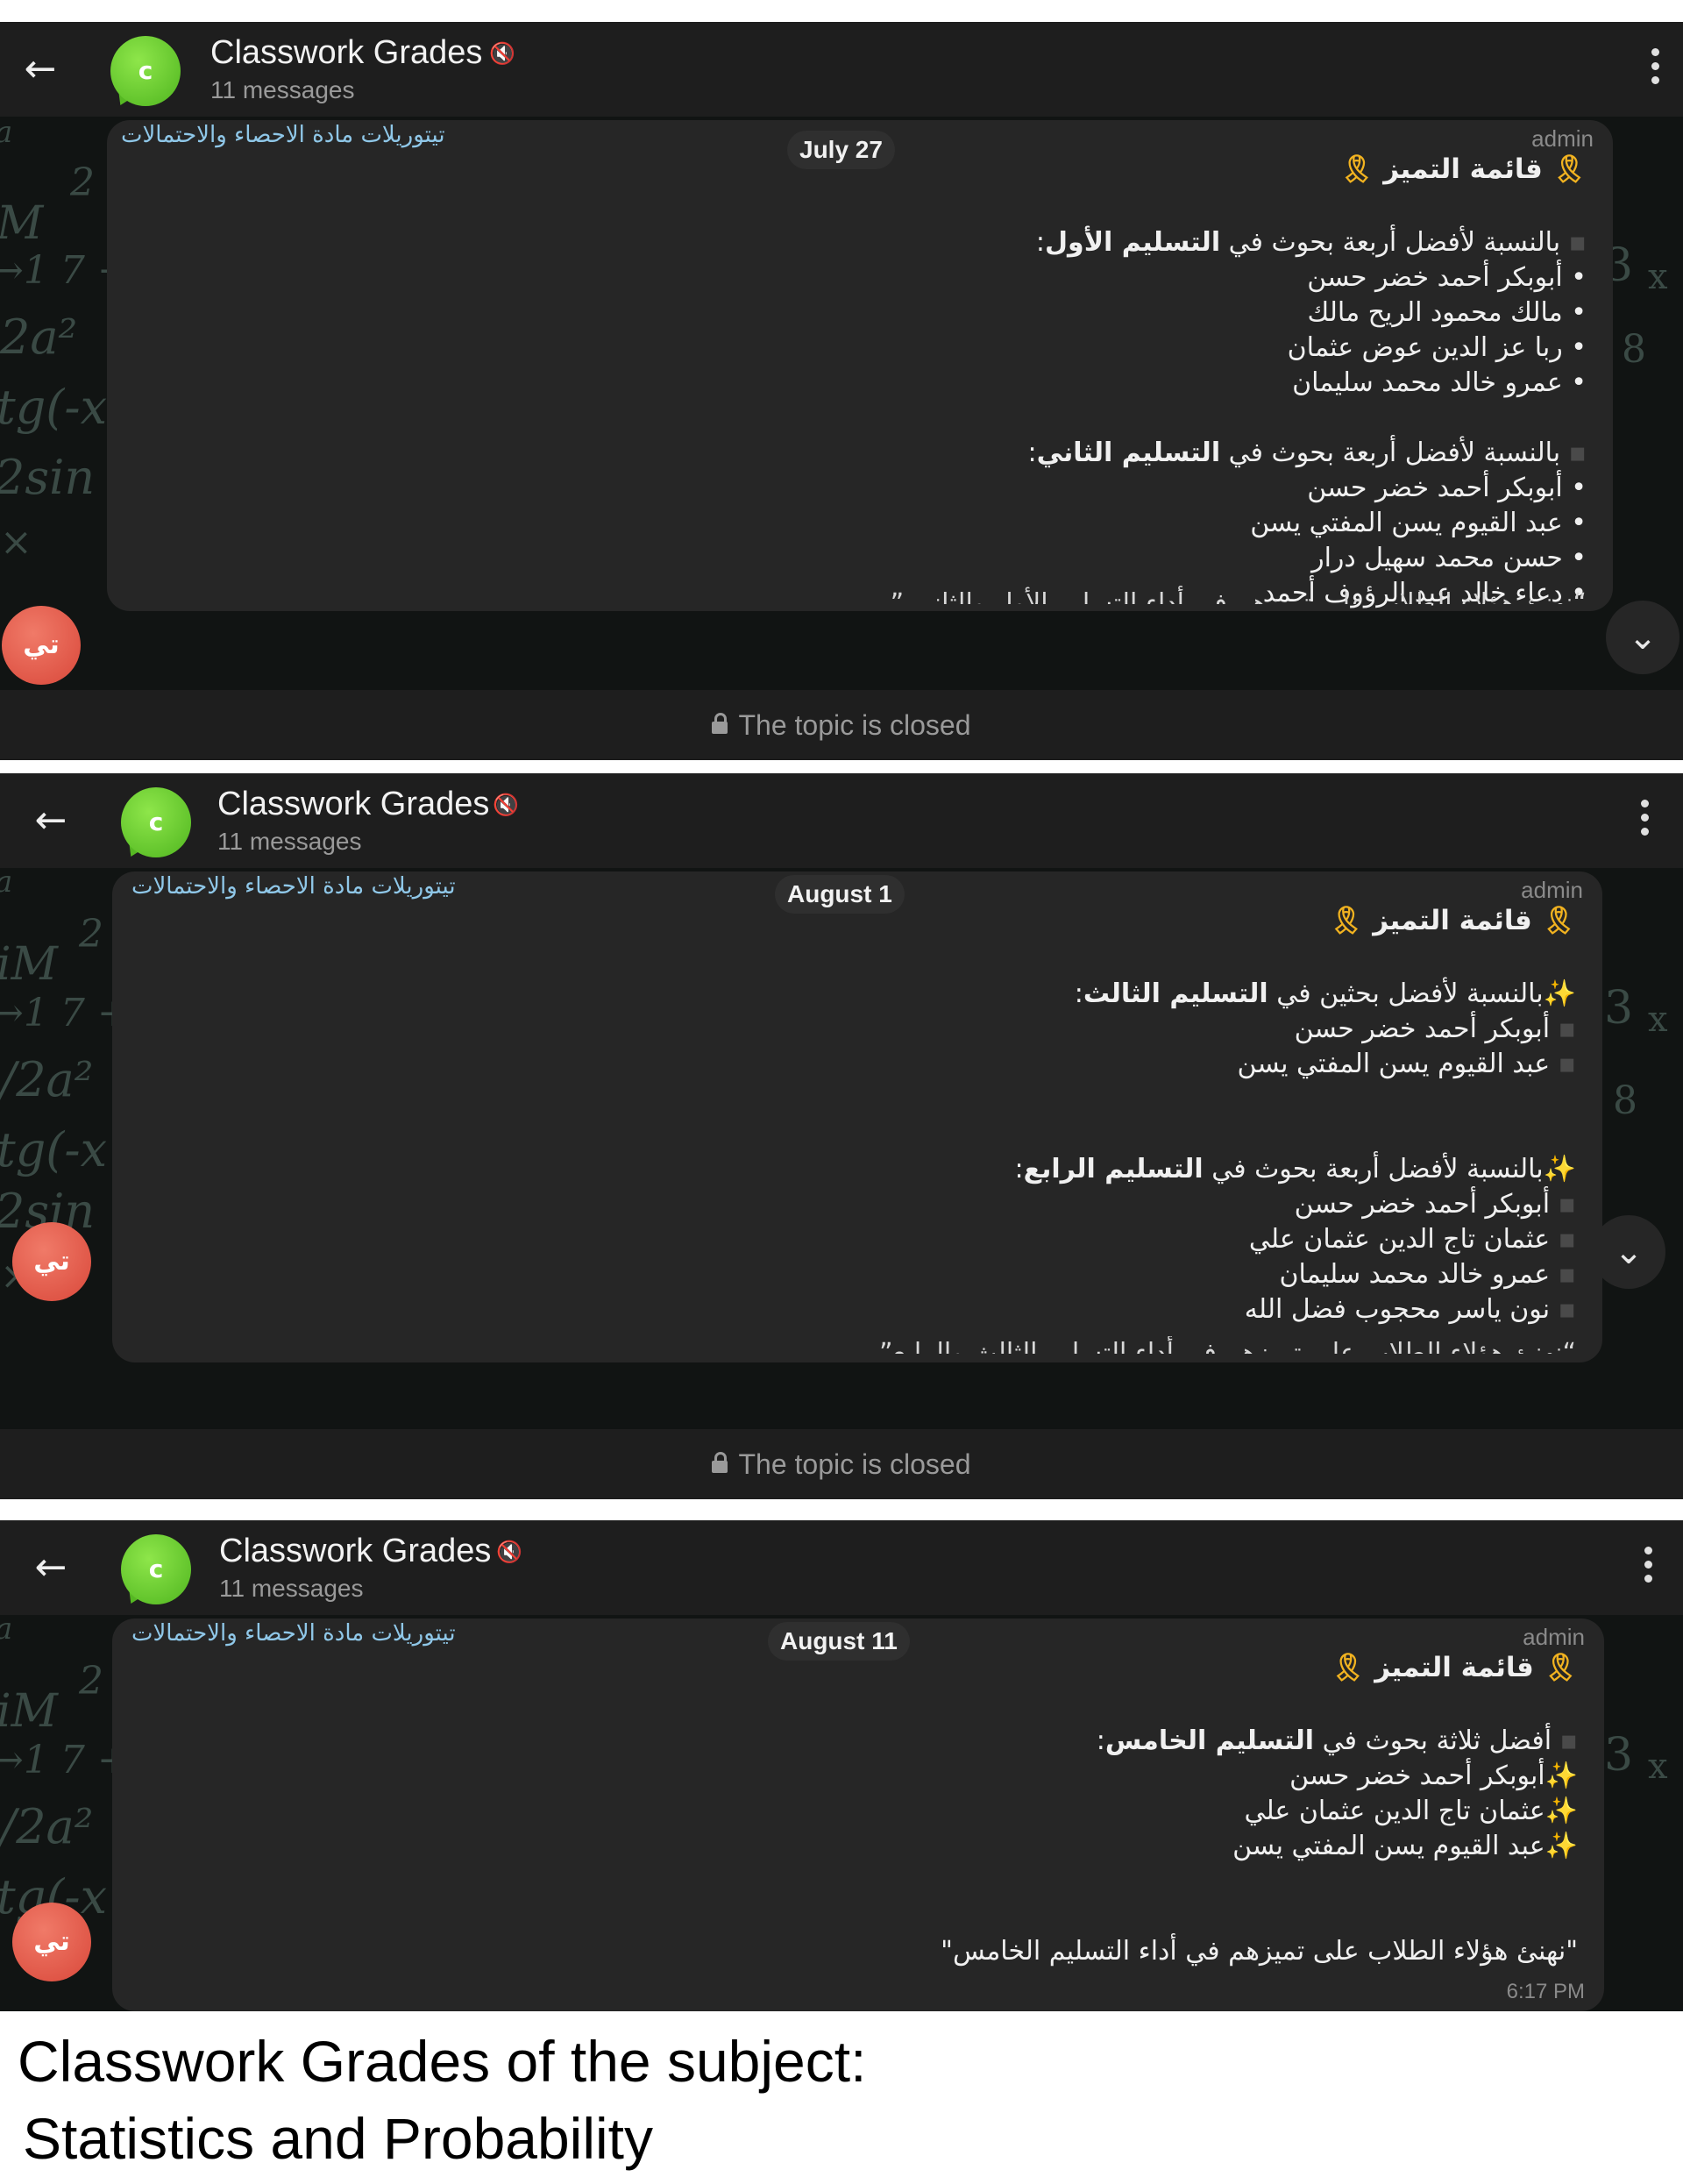  I want to click on message-time: 6:17 PM, so click(1546, 1991).